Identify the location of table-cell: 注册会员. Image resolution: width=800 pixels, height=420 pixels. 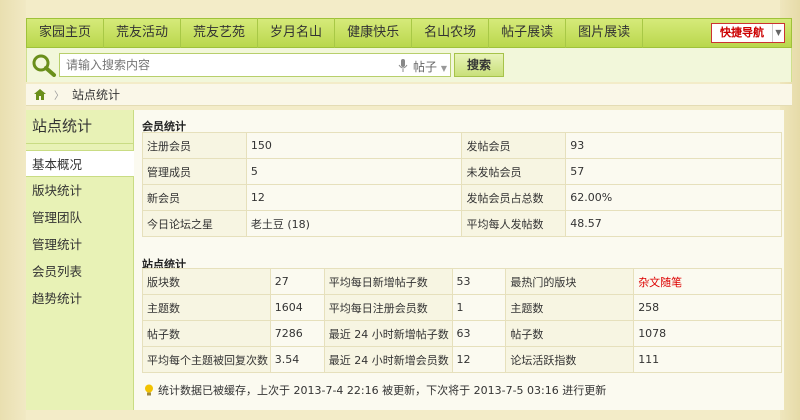
(194, 145).